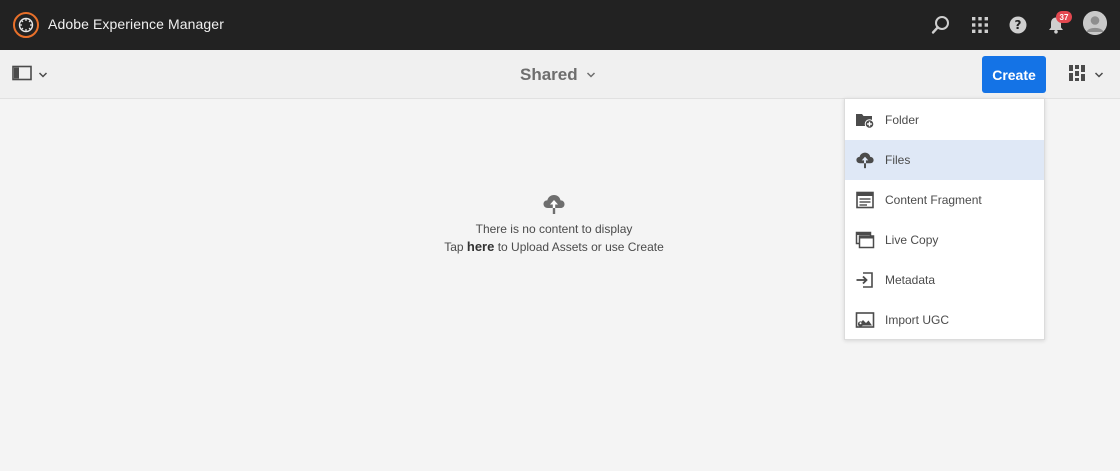 The height and width of the screenshot is (471, 1120). I want to click on menu-item-live-copy: Live Copy, so click(944, 240).